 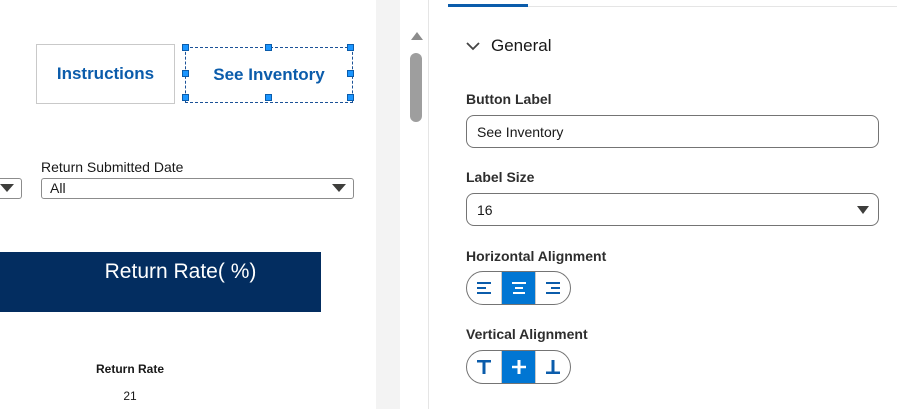 I want to click on align-left-icon, so click(x=483, y=288).